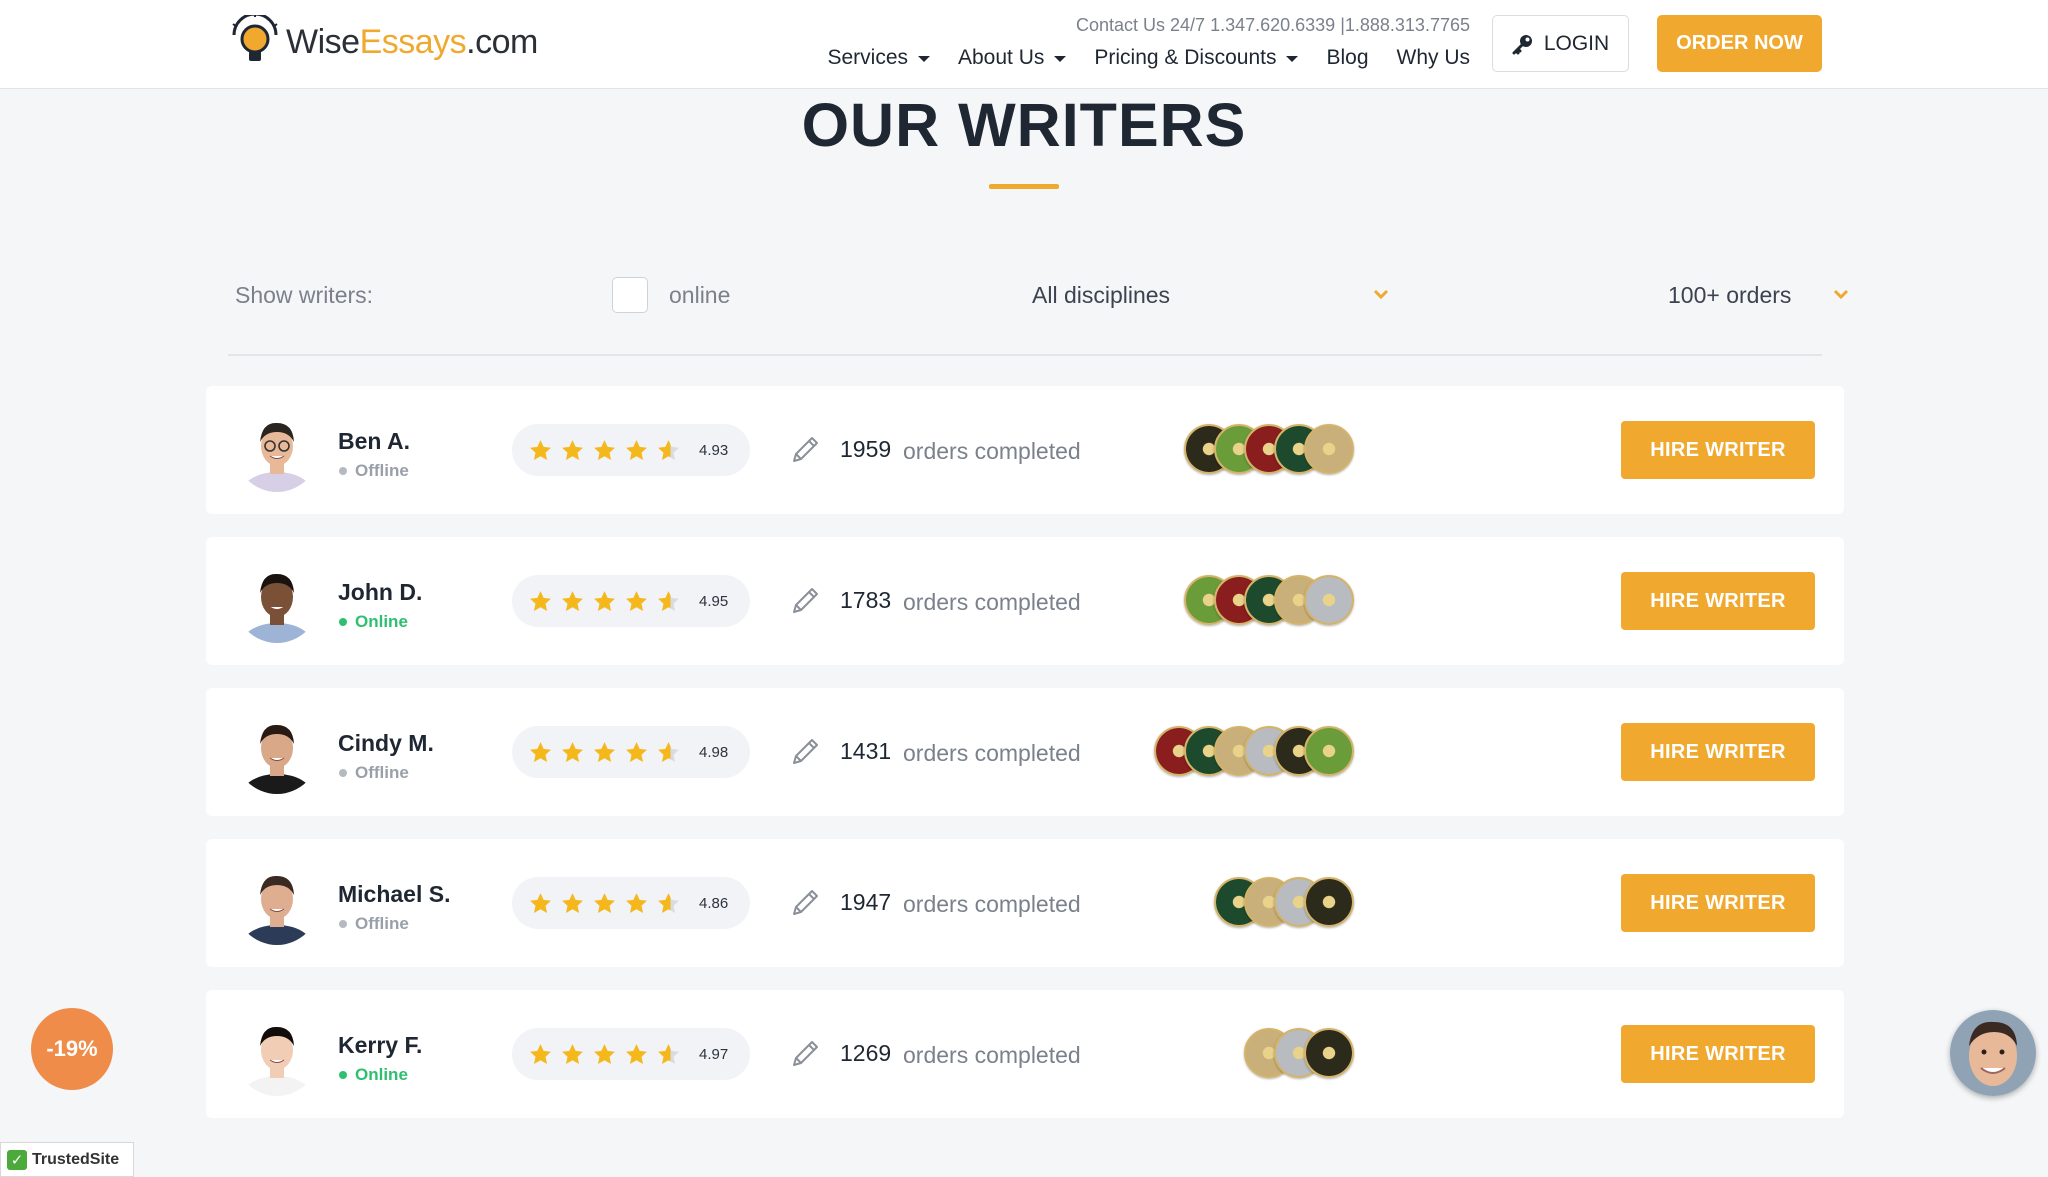 This screenshot has width=2048, height=1177. Describe the element at coordinates (1024, 125) in the screenshot. I see `page-title: OUR WRITERS` at that location.